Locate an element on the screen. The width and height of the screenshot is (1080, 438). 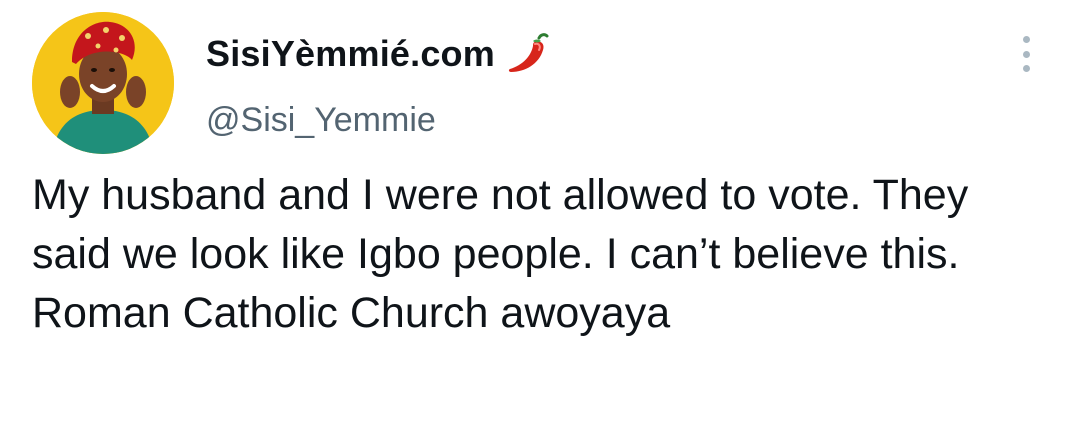
more-options-icon is located at coordinates (1026, 54).